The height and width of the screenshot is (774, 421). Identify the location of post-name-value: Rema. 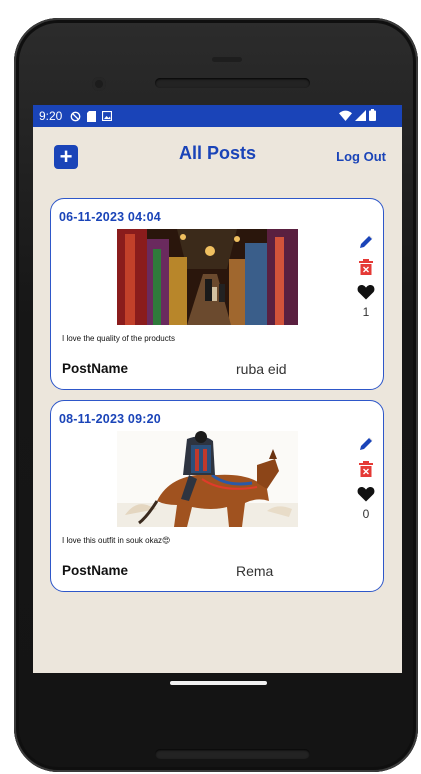
(255, 571).